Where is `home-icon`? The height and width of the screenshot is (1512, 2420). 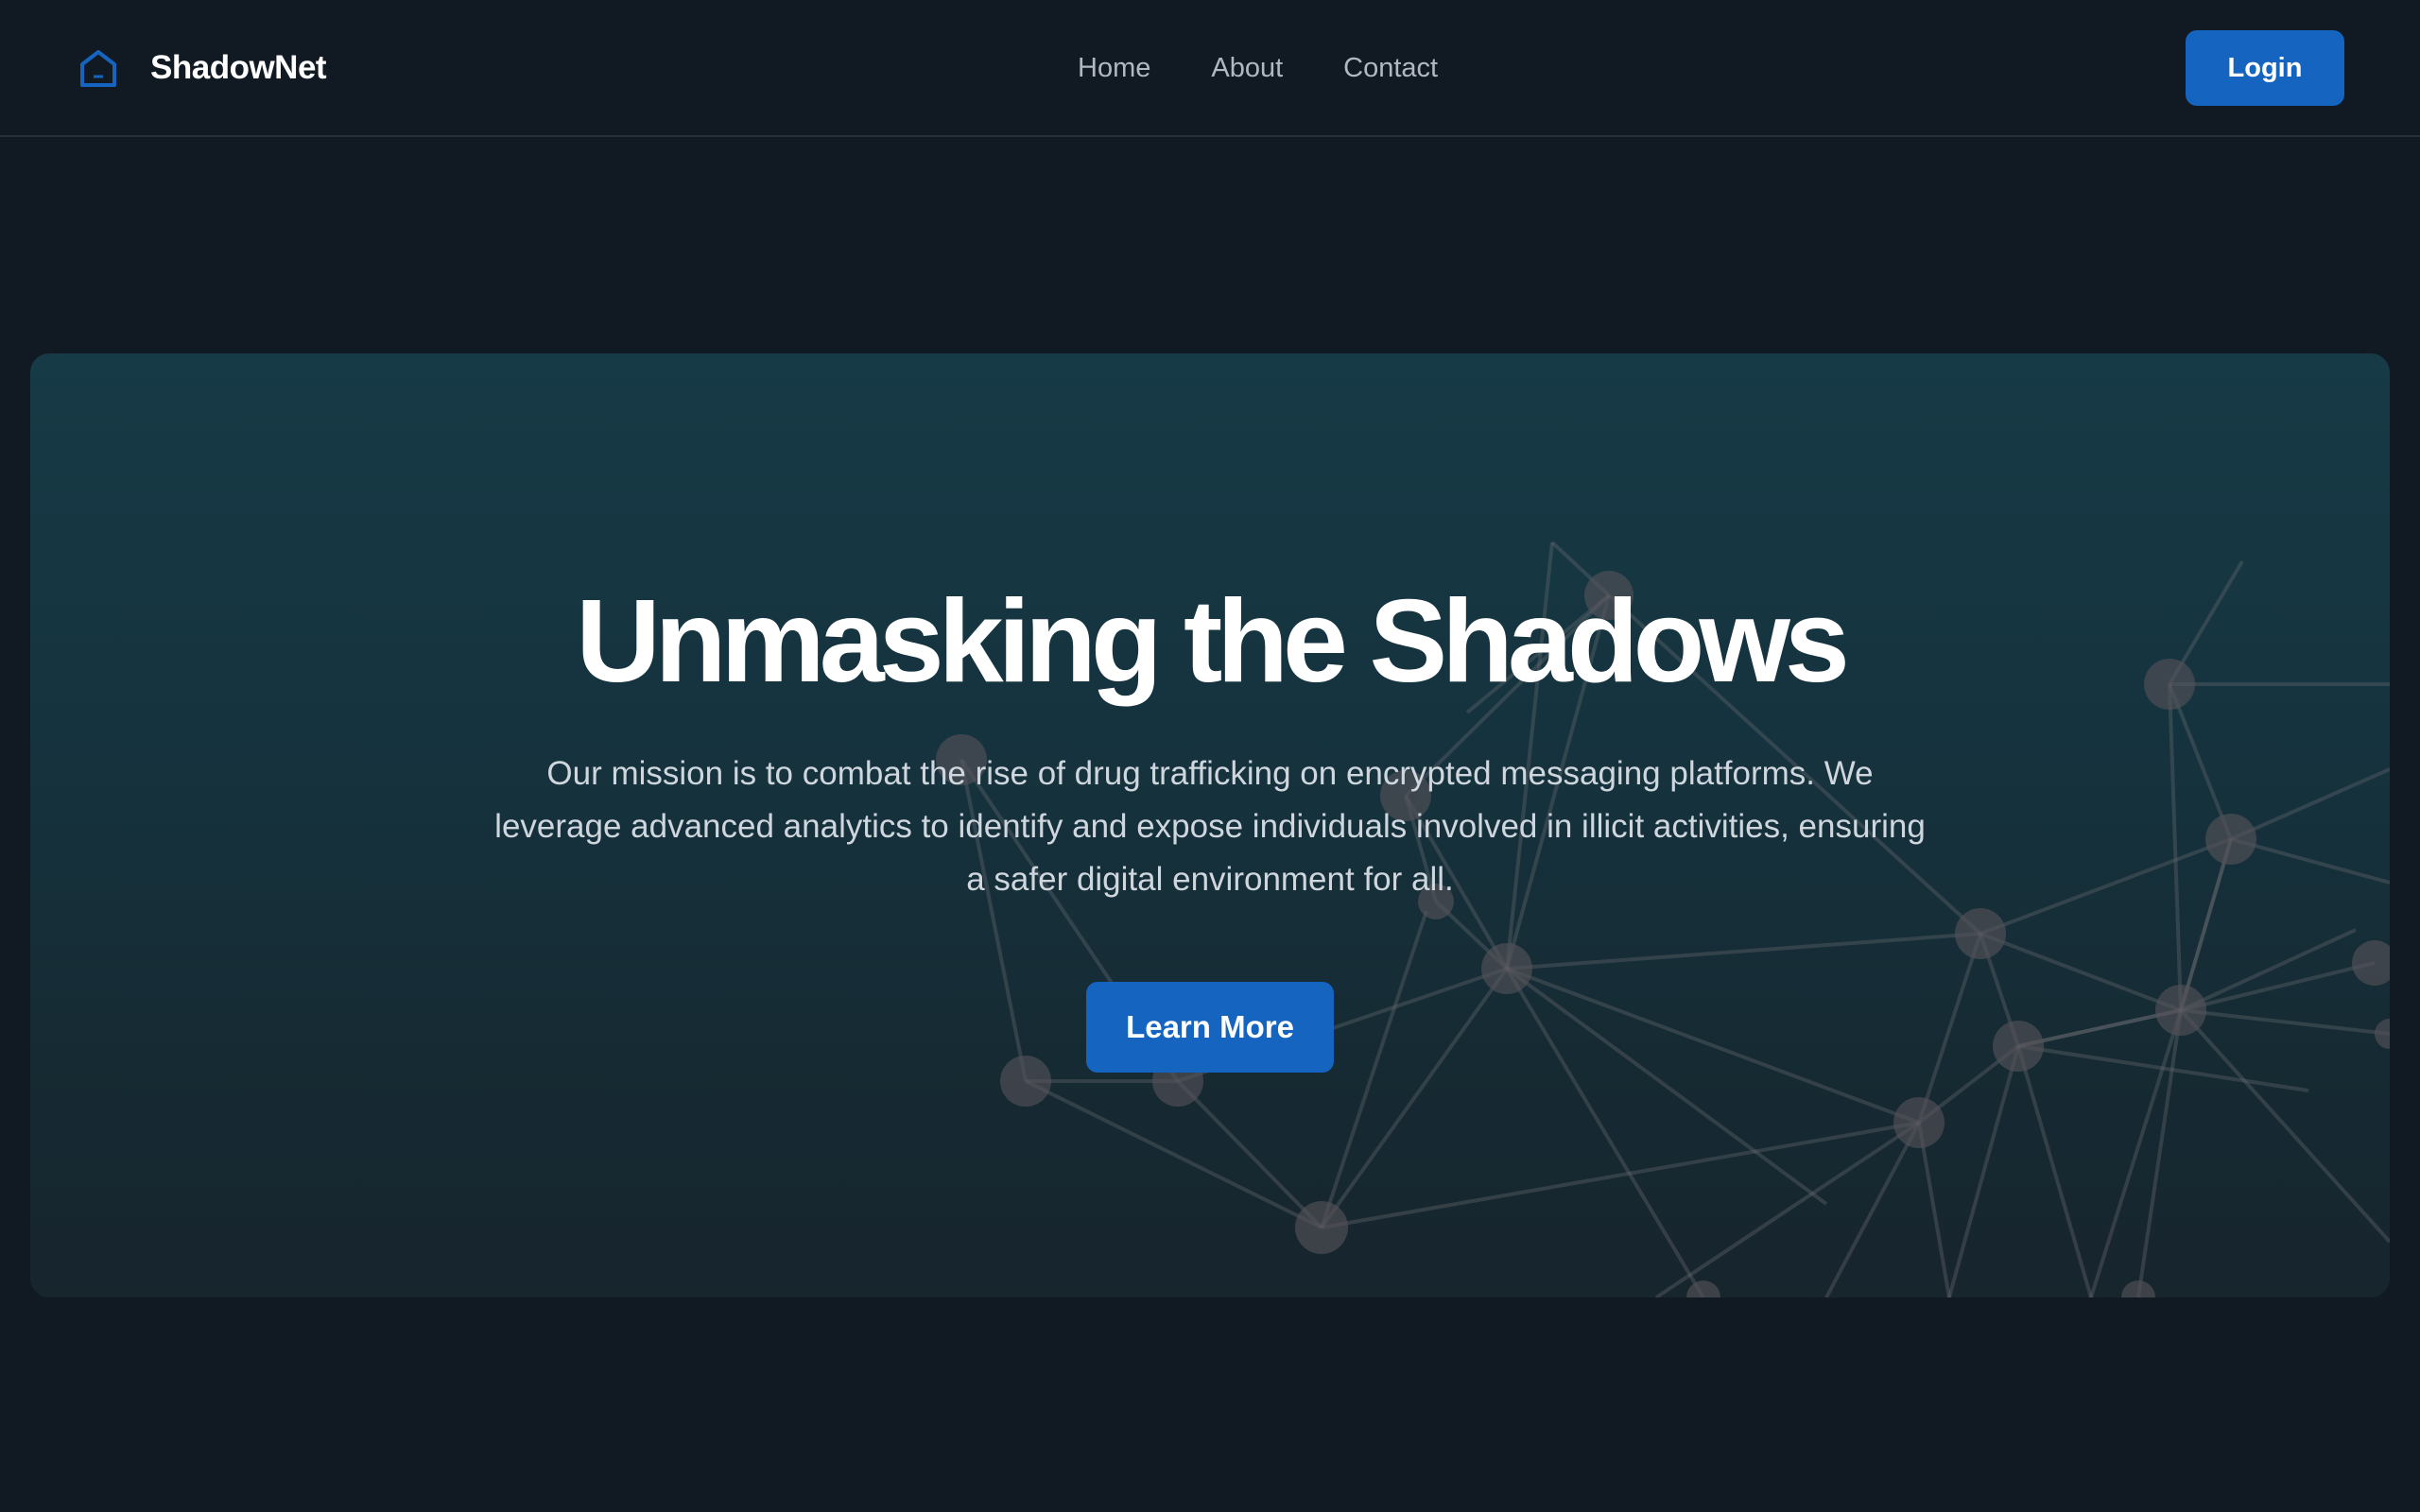
home-icon is located at coordinates (98, 68).